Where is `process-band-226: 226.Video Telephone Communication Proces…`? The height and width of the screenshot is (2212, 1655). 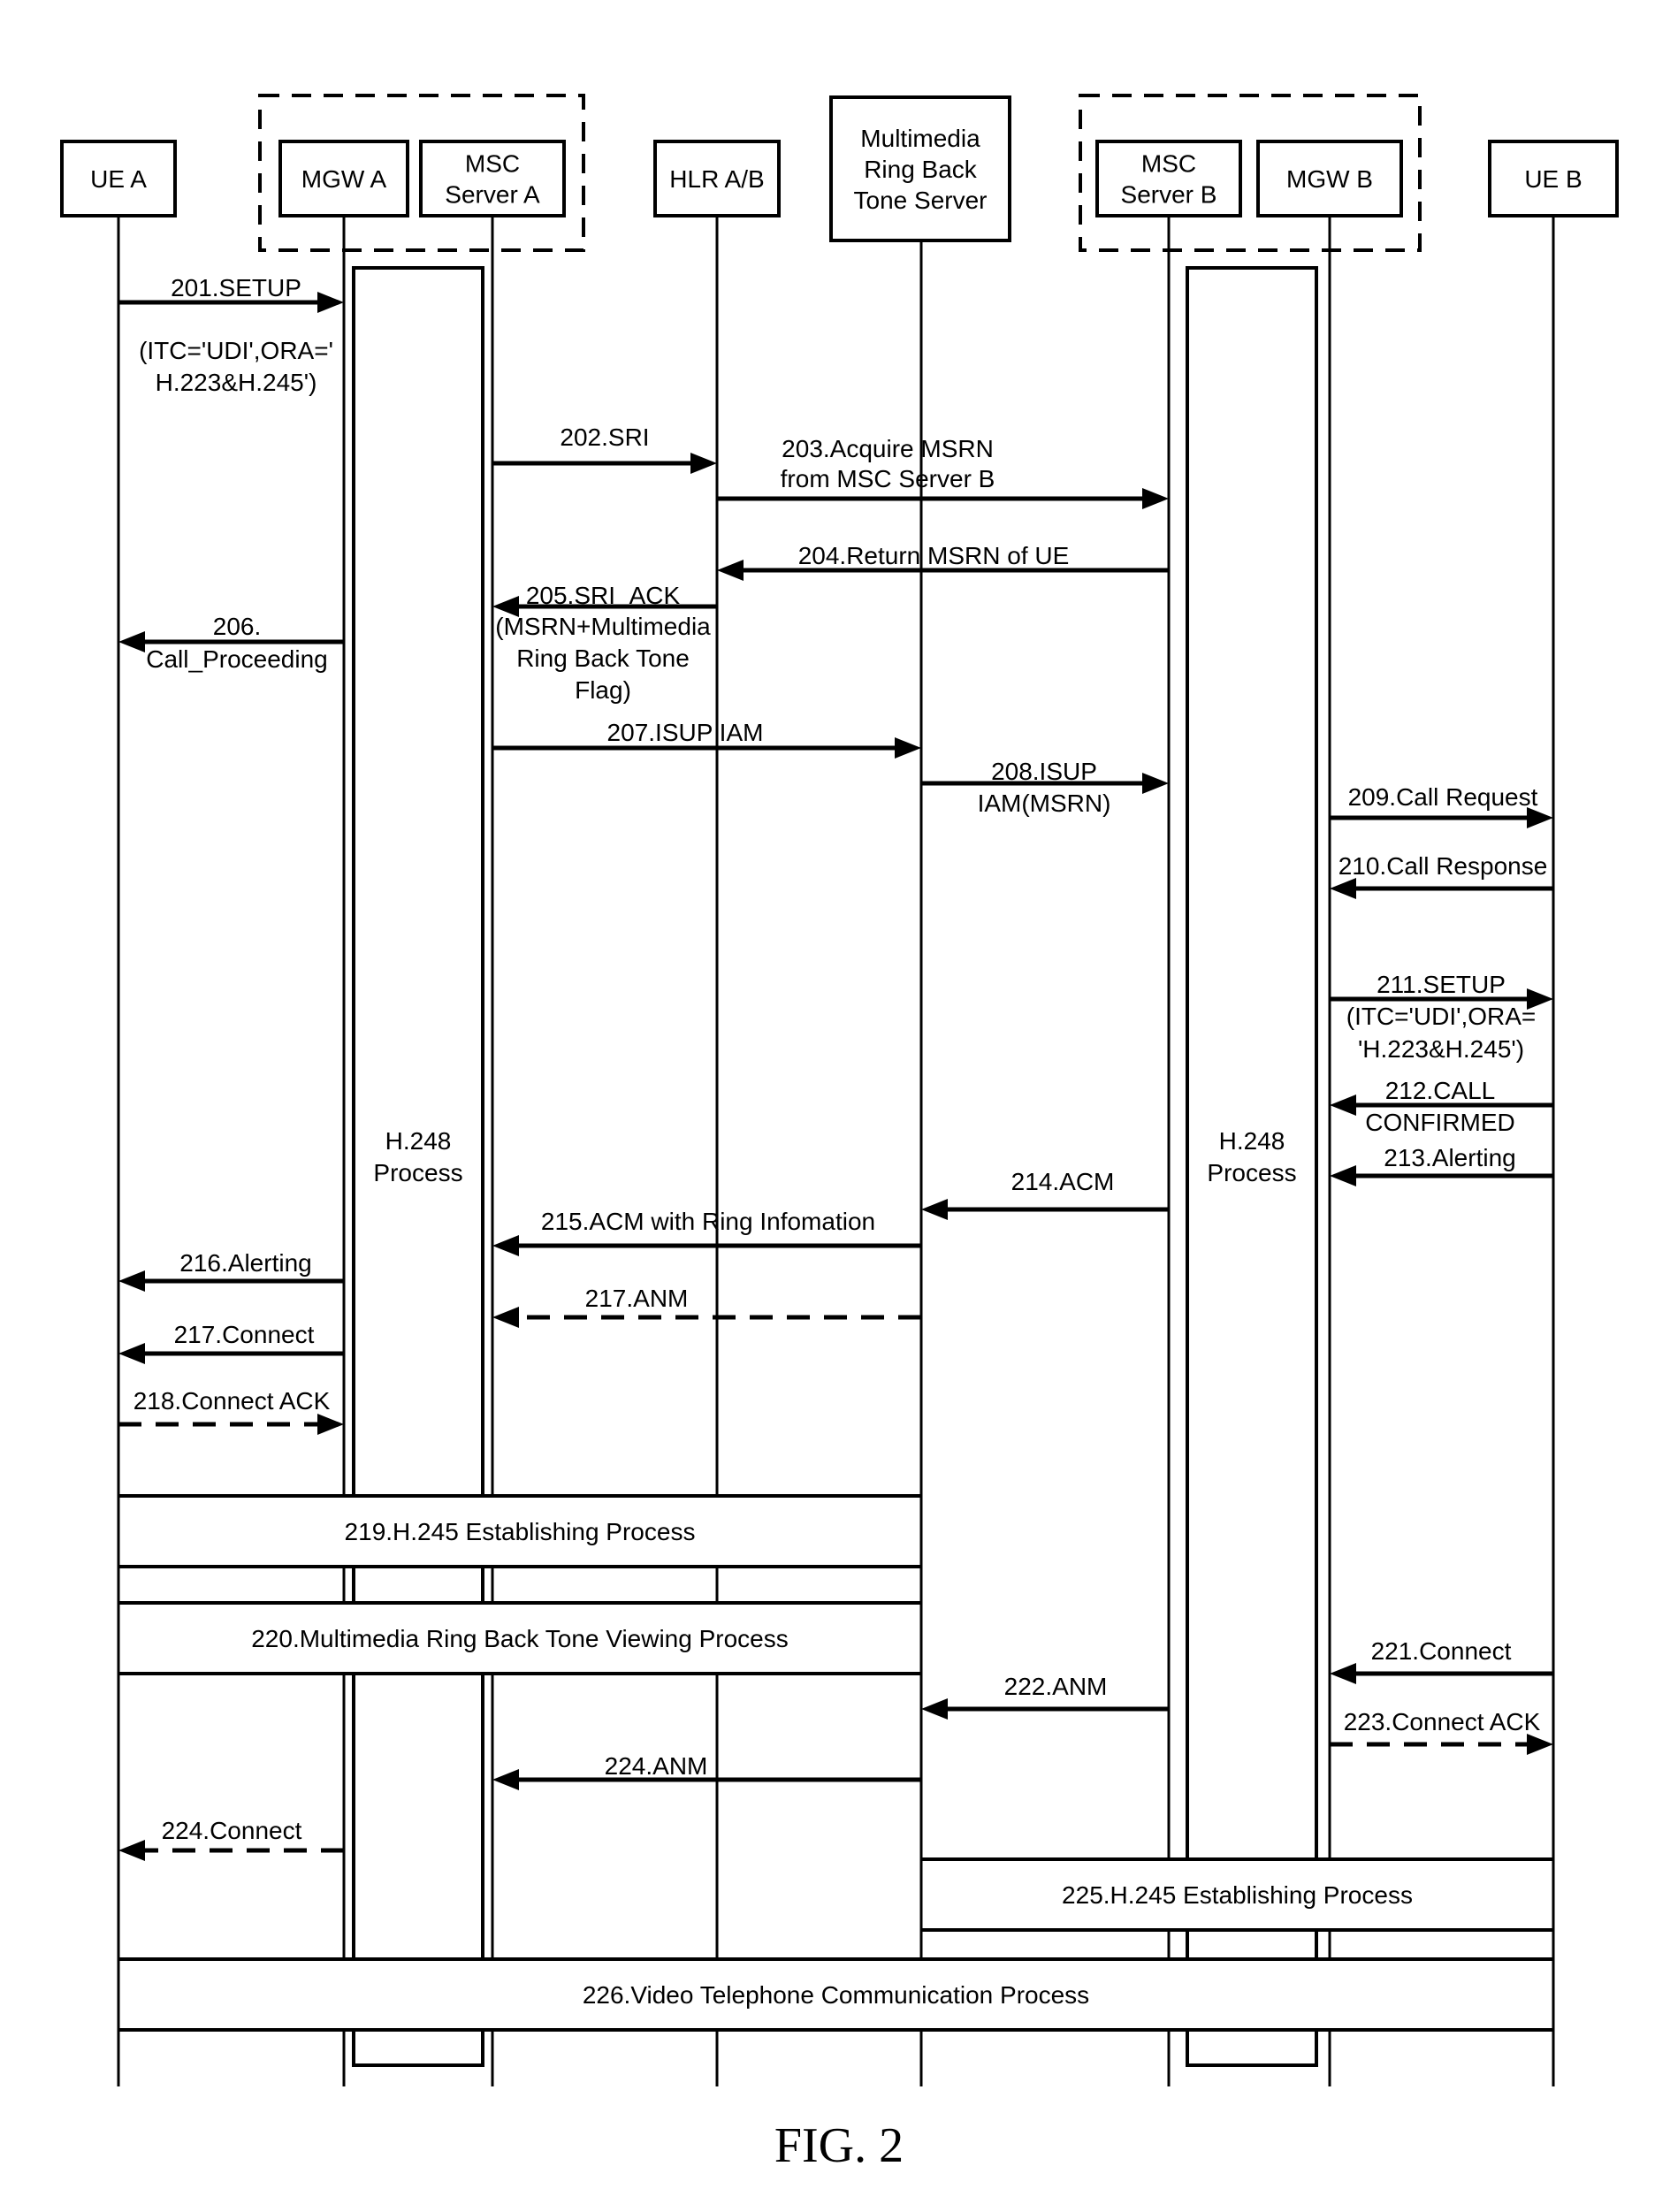 process-band-226: 226.Video Telephone Communication Proces… is located at coordinates (836, 1994).